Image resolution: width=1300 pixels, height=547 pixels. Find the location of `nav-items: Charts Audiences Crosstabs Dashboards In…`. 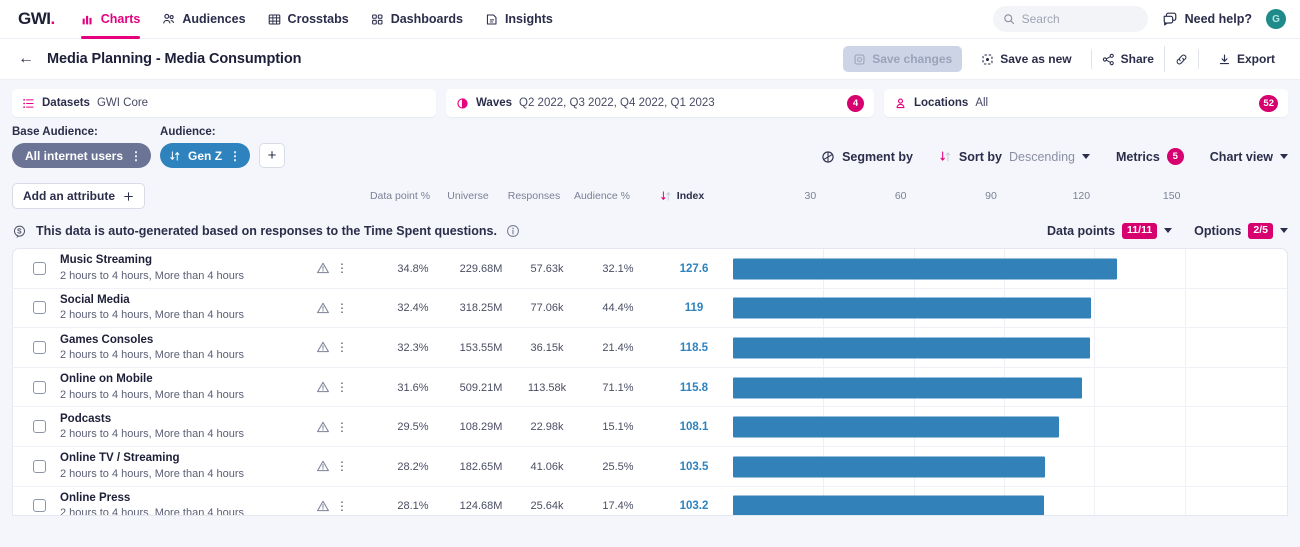

nav-items: Charts Audiences Crosstabs Dashboards In… is located at coordinates (316, 19).